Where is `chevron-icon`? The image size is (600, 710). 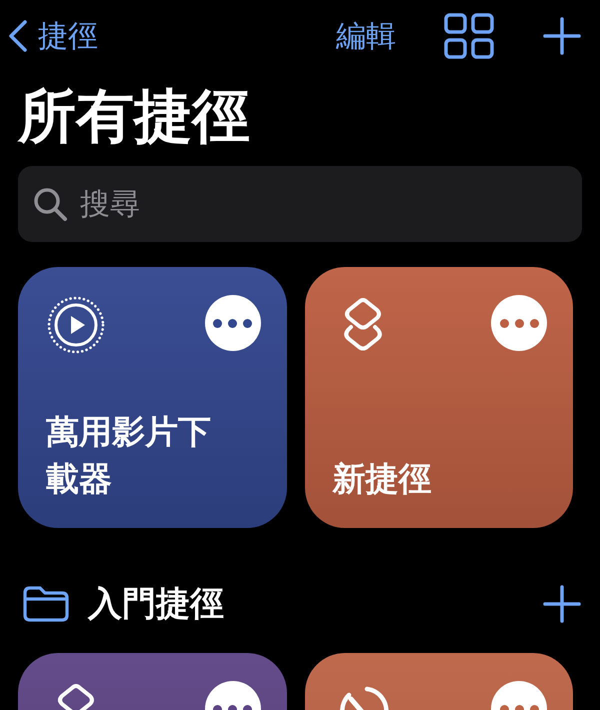
chevron-icon is located at coordinates (18, 36).